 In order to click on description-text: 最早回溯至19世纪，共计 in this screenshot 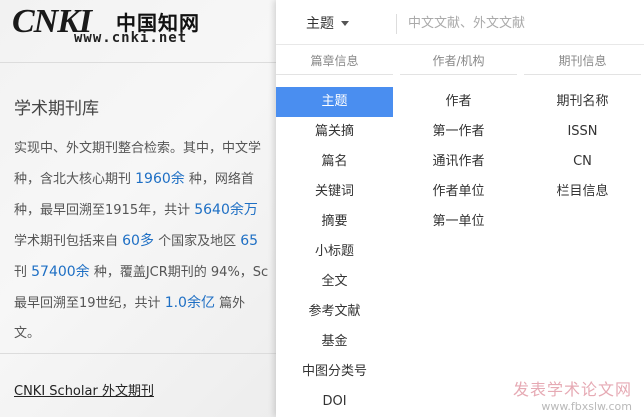, I will do `click(89, 303)`.